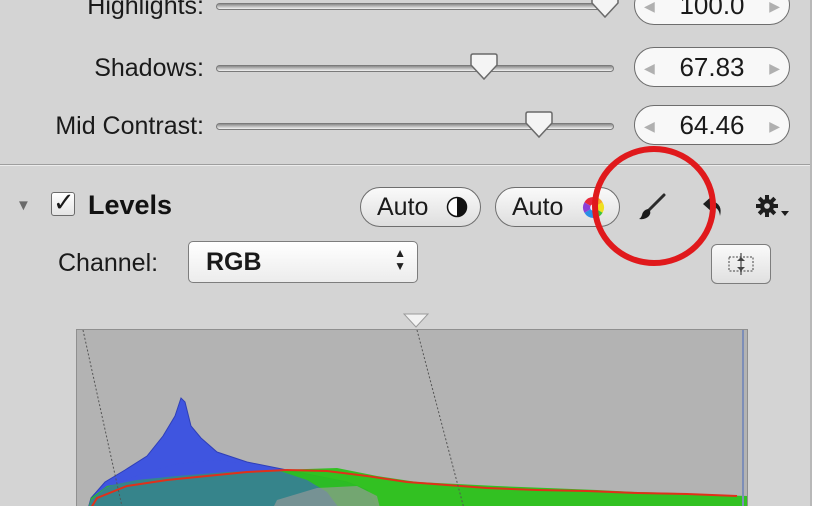 Image resolution: width=815 pixels, height=506 pixels. What do you see at coordinates (403, 207) in the screenshot?
I see `auto-contrast-label: Auto` at bounding box center [403, 207].